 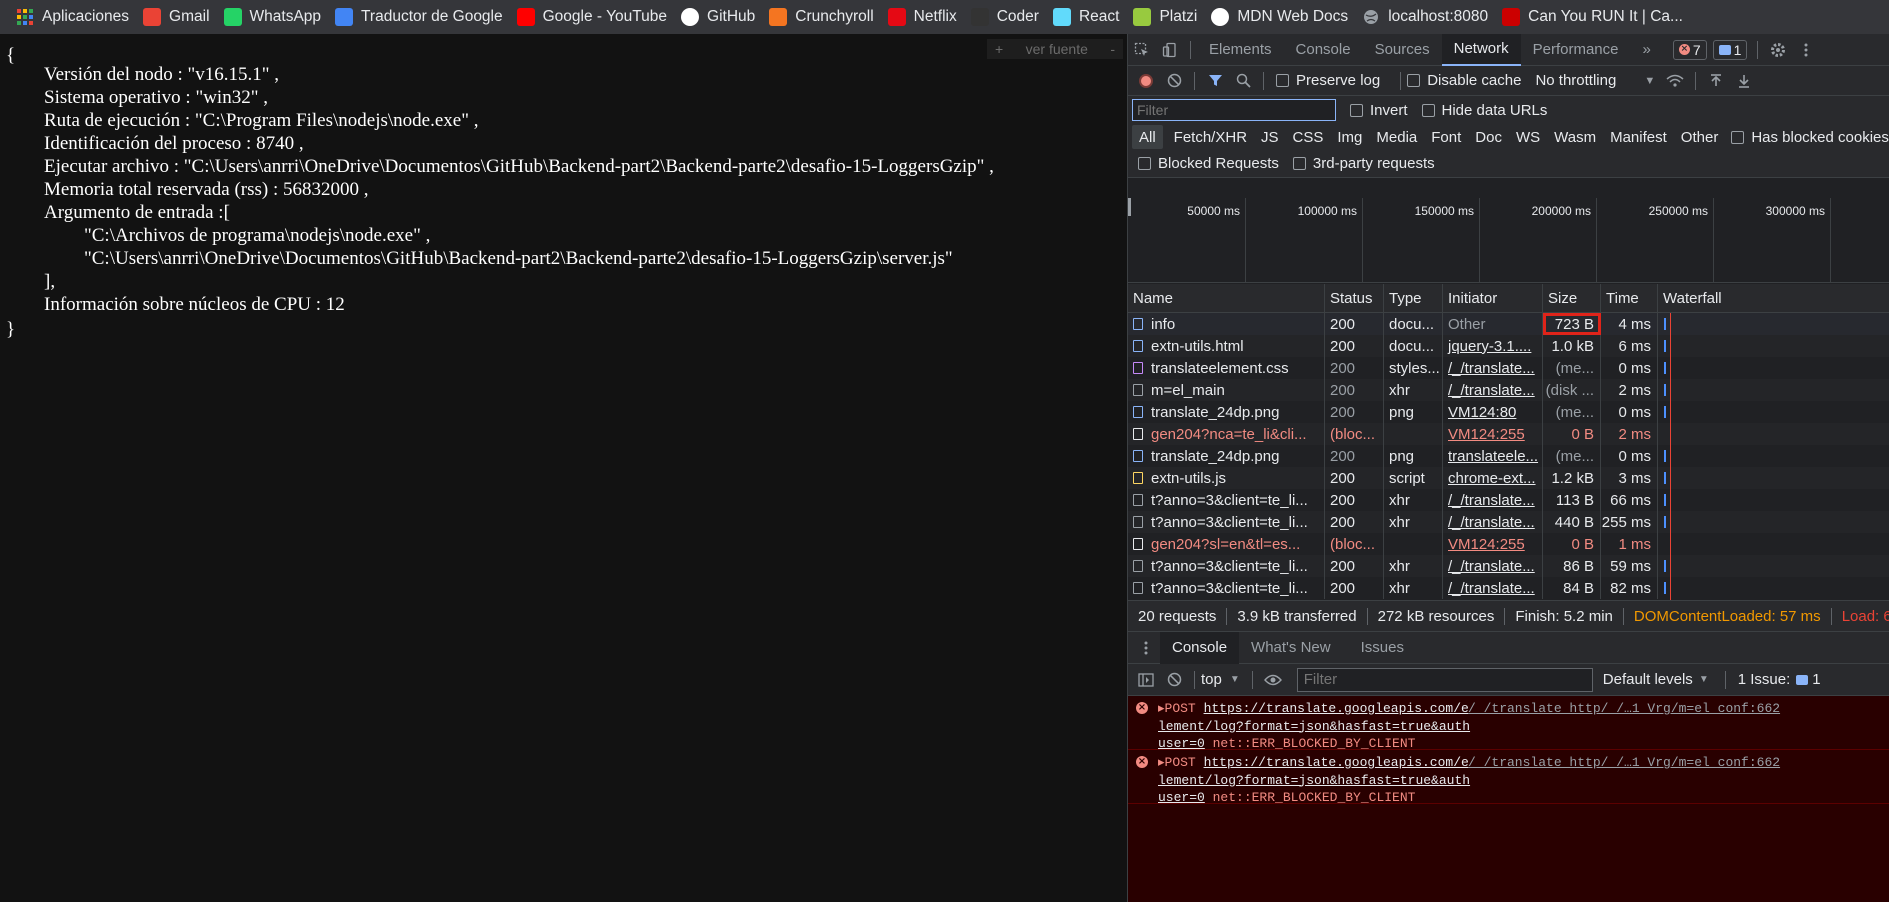 I want to click on tab-performance: Performance, so click(x=1576, y=50).